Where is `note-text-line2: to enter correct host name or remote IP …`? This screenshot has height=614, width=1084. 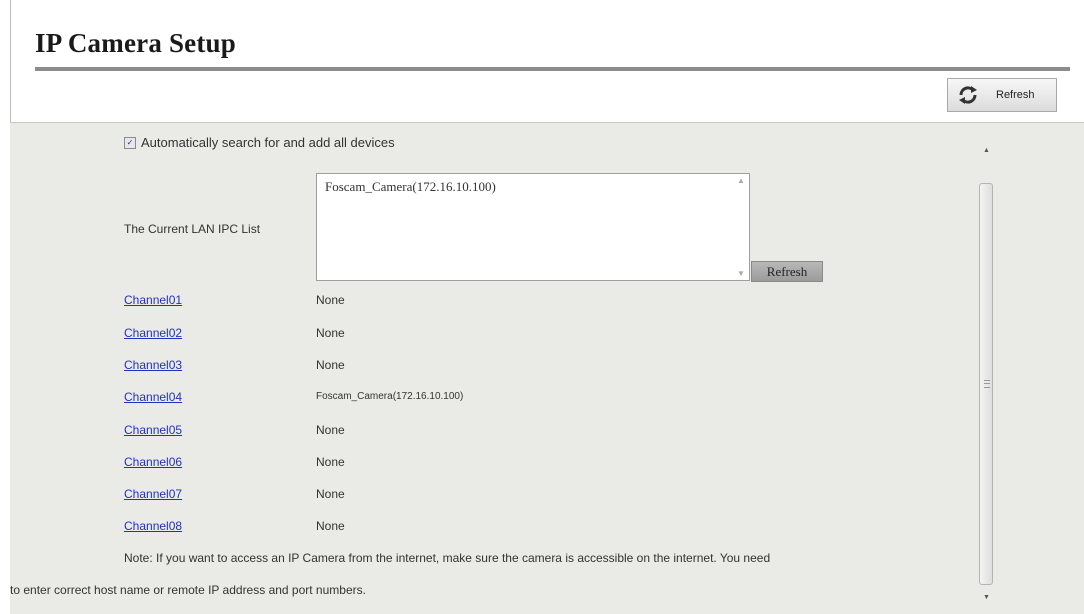 note-text-line2: to enter correct host name or remote IP … is located at coordinates (188, 590).